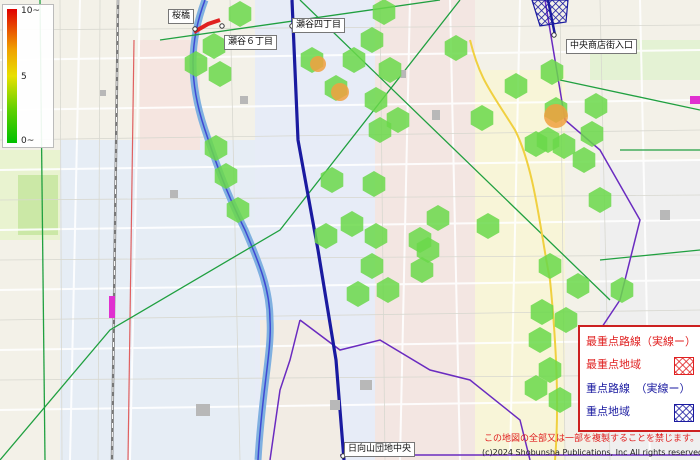 The width and height of the screenshot is (700, 460). Describe the element at coordinates (181, 16) in the screenshot. I see `place-label-sakurabashi: 桜橋` at that location.